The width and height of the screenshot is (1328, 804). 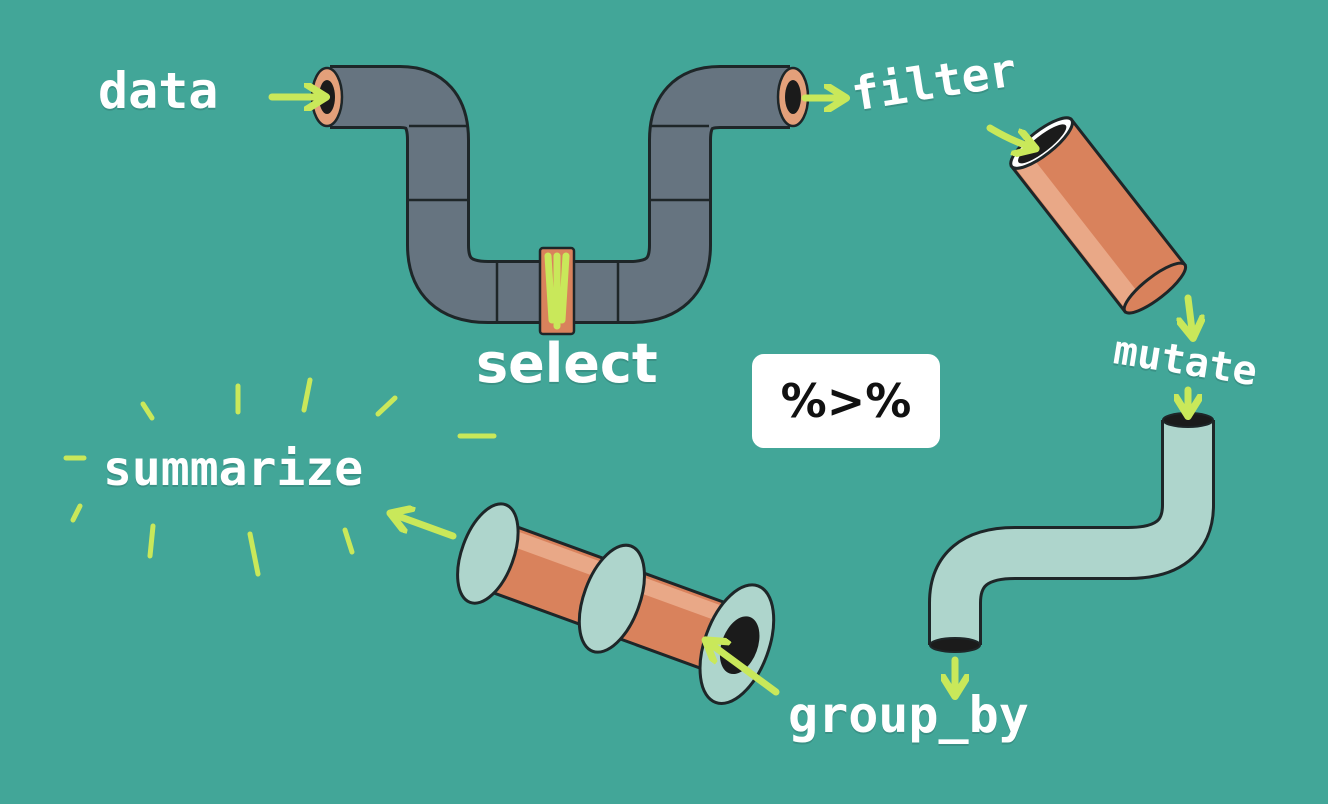 What do you see at coordinates (1098, 215) in the screenshot?
I see `orange-diagonal-tube` at bounding box center [1098, 215].